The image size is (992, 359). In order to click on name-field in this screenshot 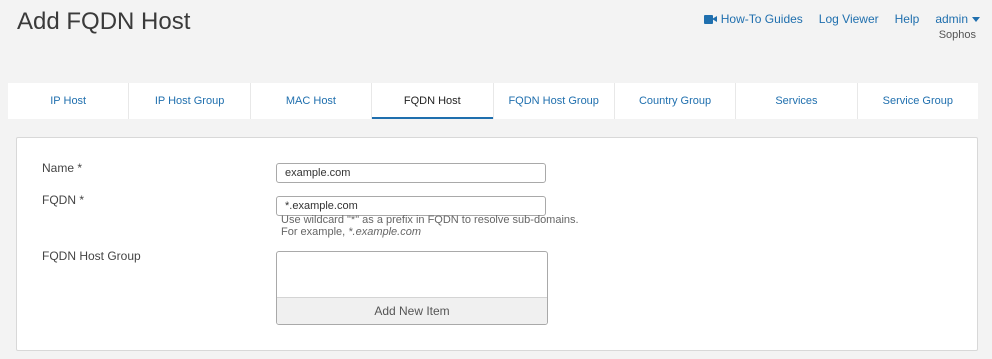, I will do `click(411, 173)`.